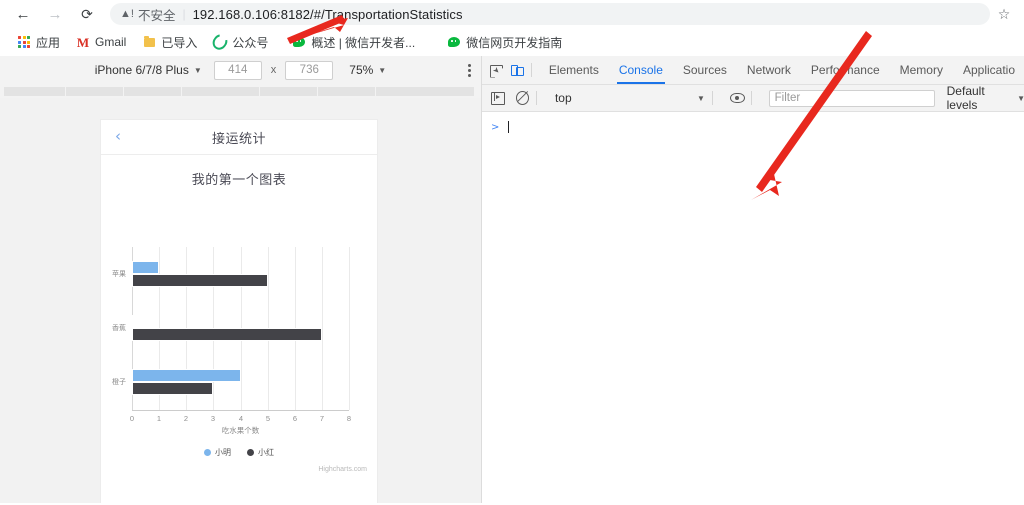 The height and width of the screenshot is (505, 1024). Describe the element at coordinates (241, 418) in the screenshot. I see `x-tick-label: 4` at that location.